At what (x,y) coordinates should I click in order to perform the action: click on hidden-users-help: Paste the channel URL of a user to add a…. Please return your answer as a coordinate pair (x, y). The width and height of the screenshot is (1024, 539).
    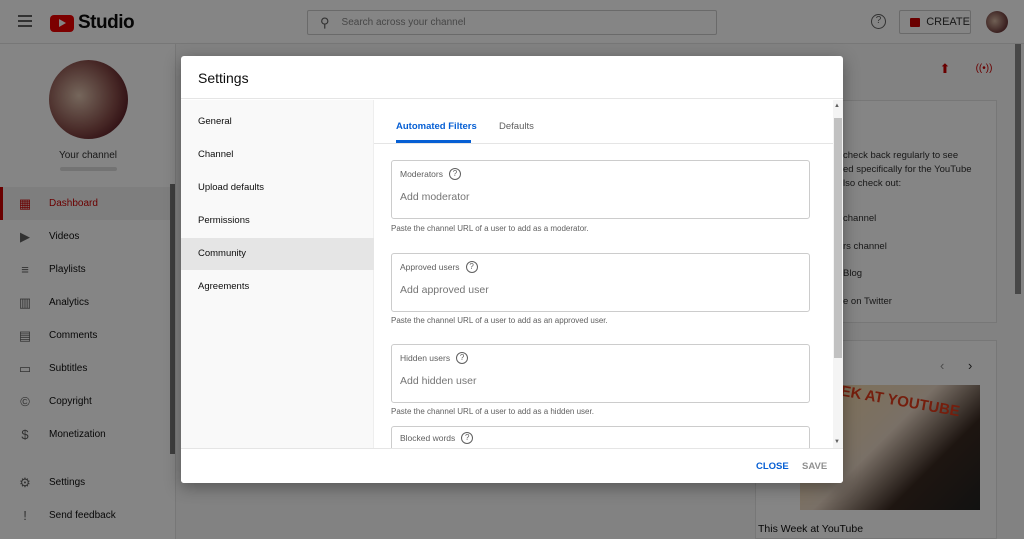
    Looking at the image, I should click on (492, 411).